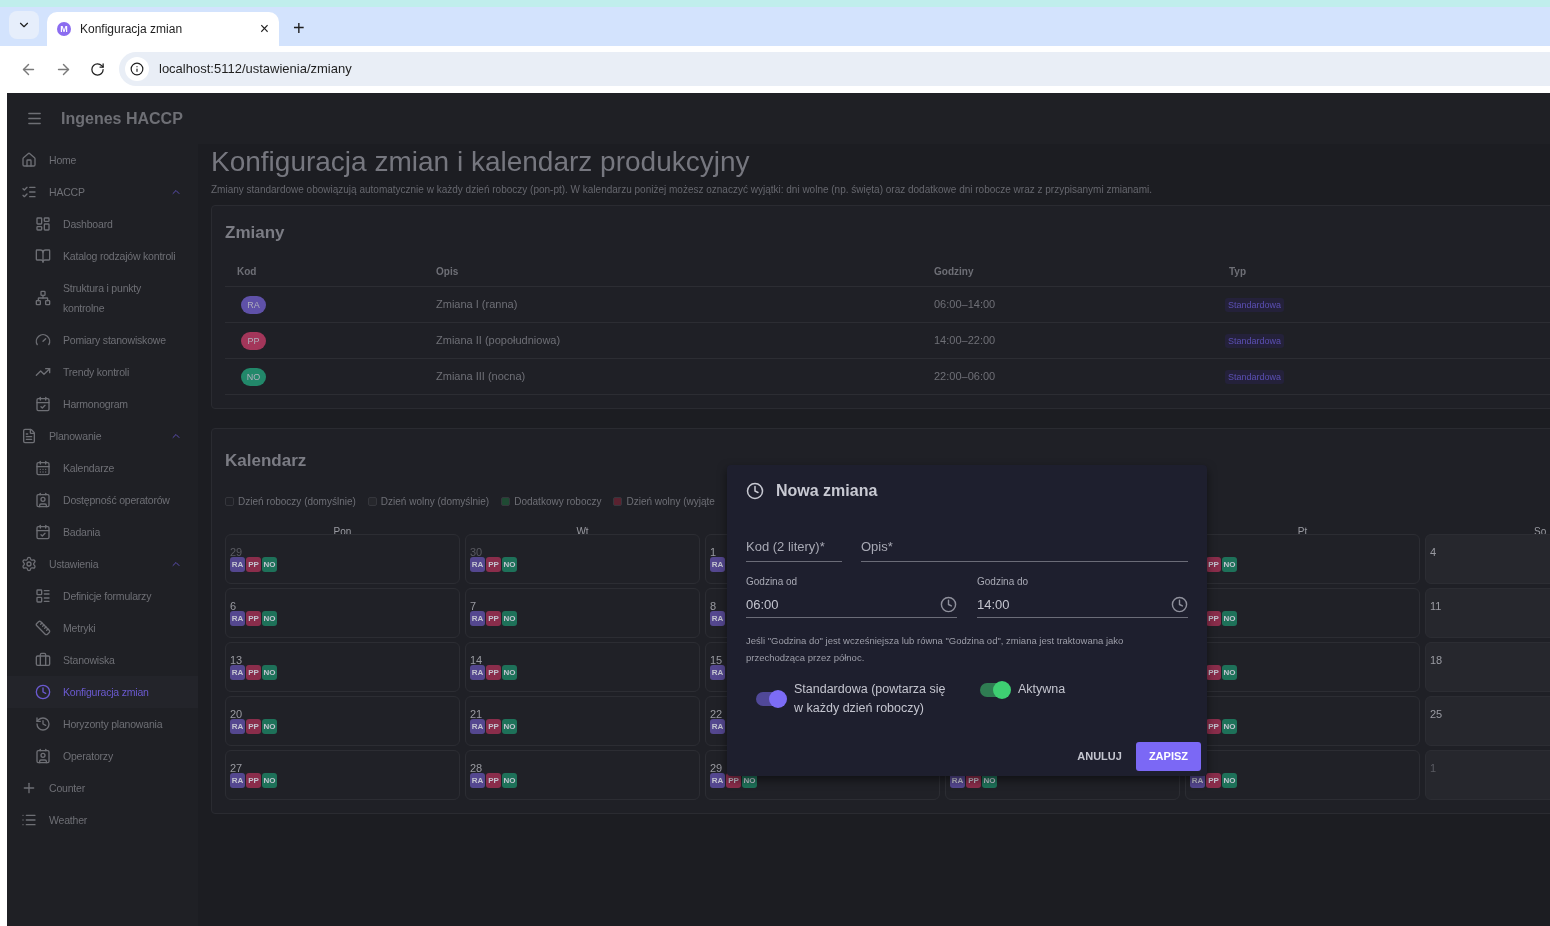 This screenshot has width=1550, height=926. Describe the element at coordinates (713, 552) in the screenshot. I see `day-number: 1` at that location.